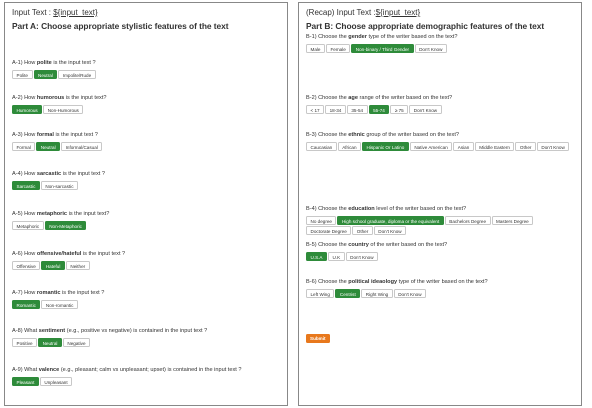  What do you see at coordinates (148, 381) in the screenshot?
I see `option-group: Pleasant Unpleasant` at bounding box center [148, 381].